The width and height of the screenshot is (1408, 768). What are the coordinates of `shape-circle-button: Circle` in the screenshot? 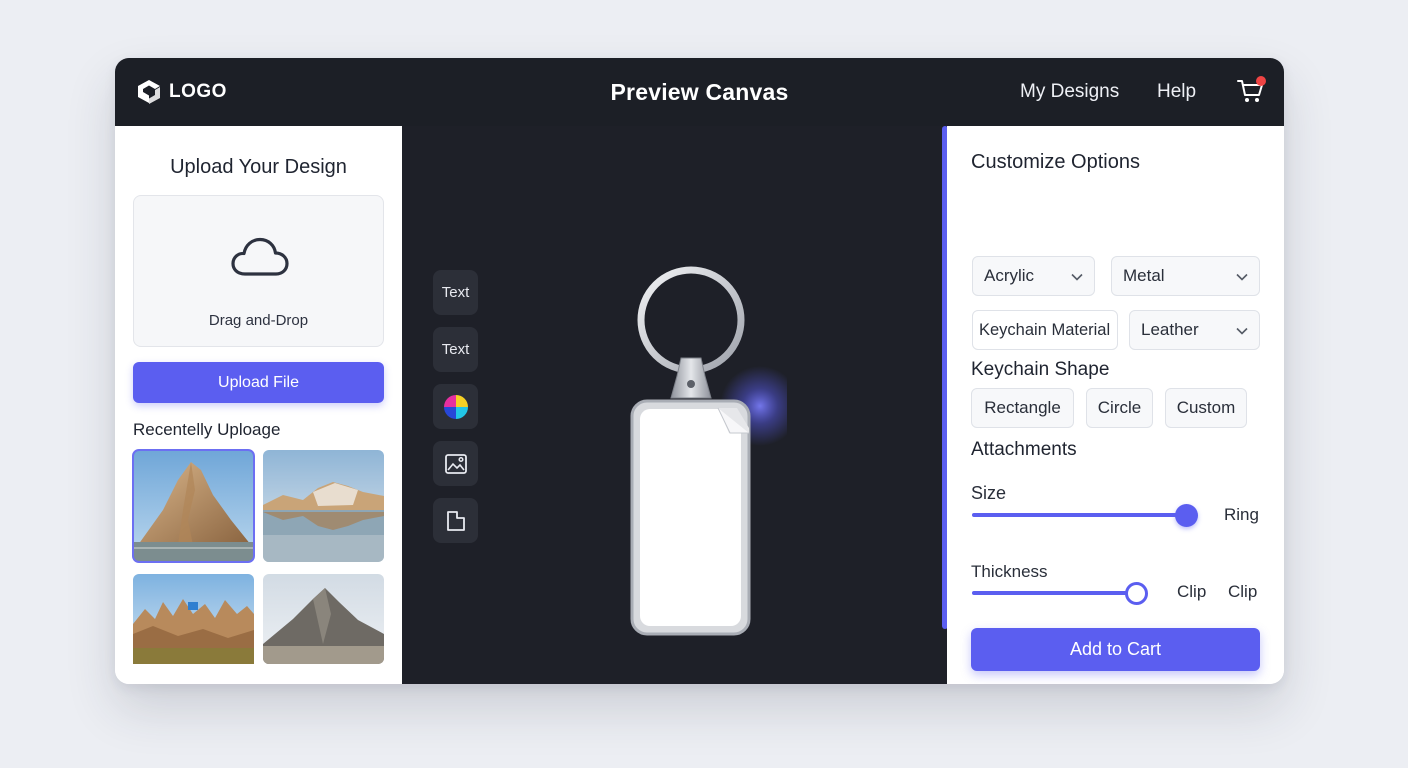 It's located at (1119, 408).